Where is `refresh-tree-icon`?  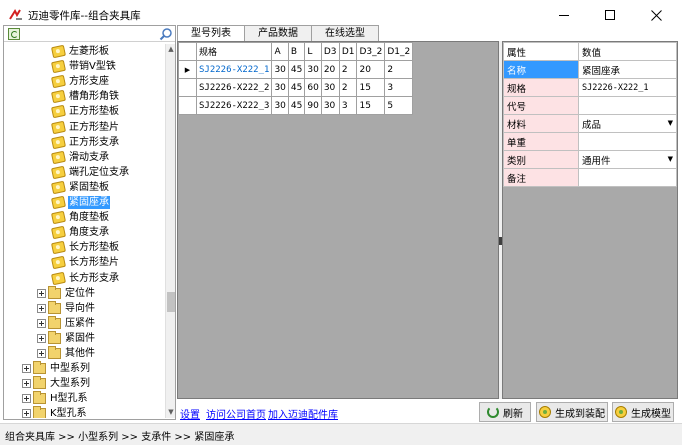
refresh-tree-icon is located at coordinates (14, 34).